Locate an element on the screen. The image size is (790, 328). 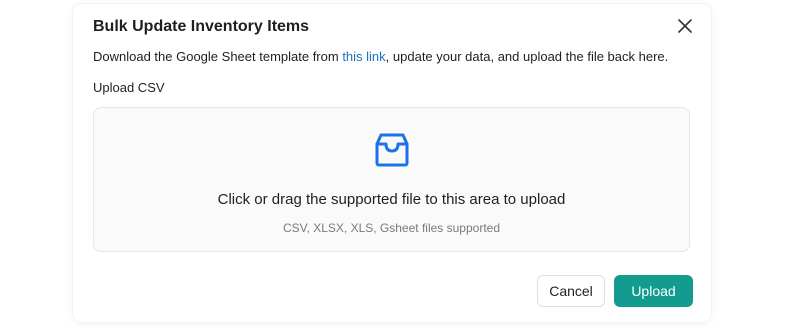
upload-csv-label: Upload CSV is located at coordinates (129, 87).